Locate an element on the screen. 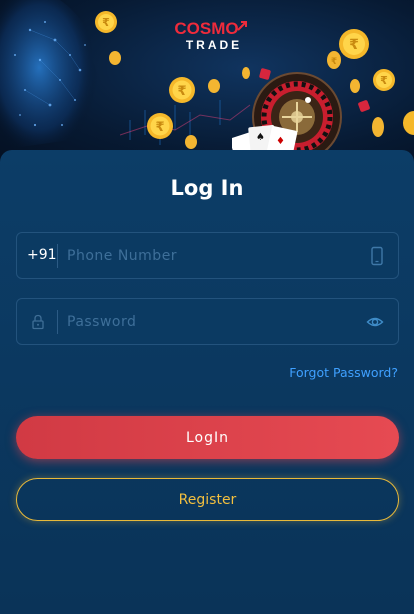 The height and width of the screenshot is (614, 414). login-button: LogIn is located at coordinates (207, 437).